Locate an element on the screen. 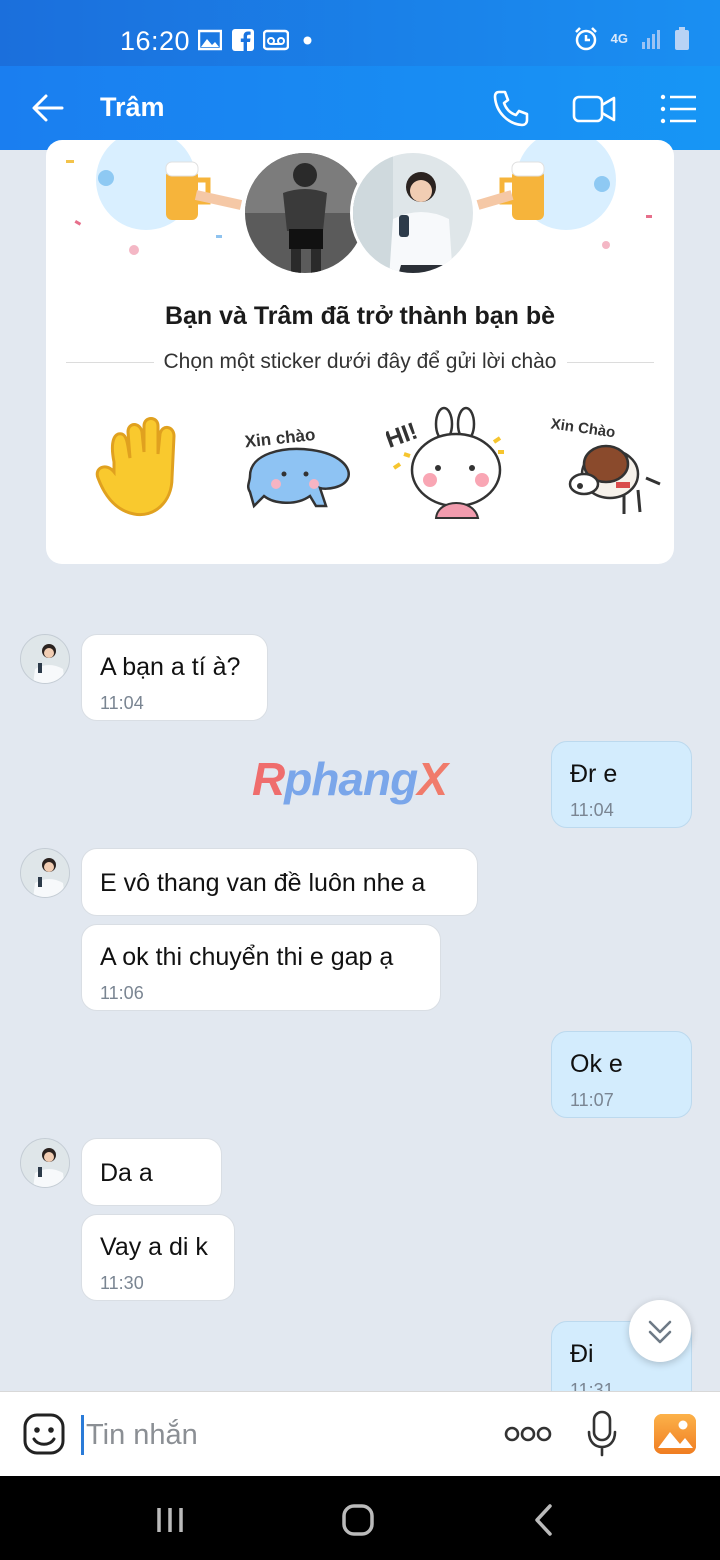  status-right-group: 4G is located at coordinates (631, 39).